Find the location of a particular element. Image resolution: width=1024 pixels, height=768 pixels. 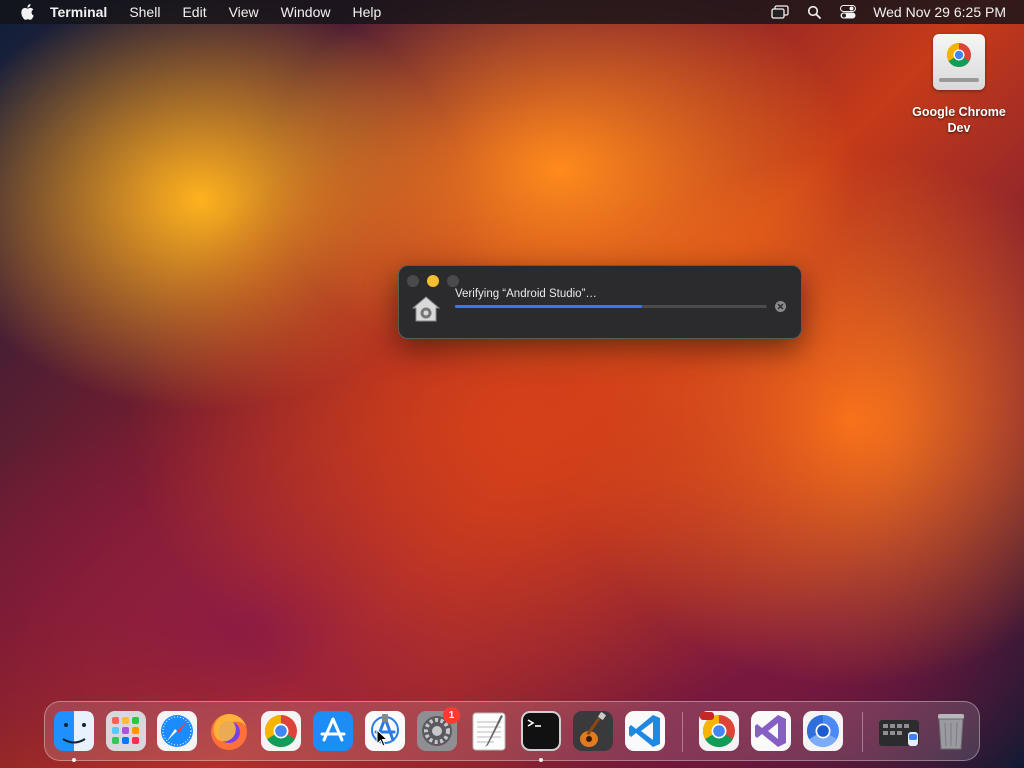

gatekeeper-house-icon is located at coordinates (426, 309).